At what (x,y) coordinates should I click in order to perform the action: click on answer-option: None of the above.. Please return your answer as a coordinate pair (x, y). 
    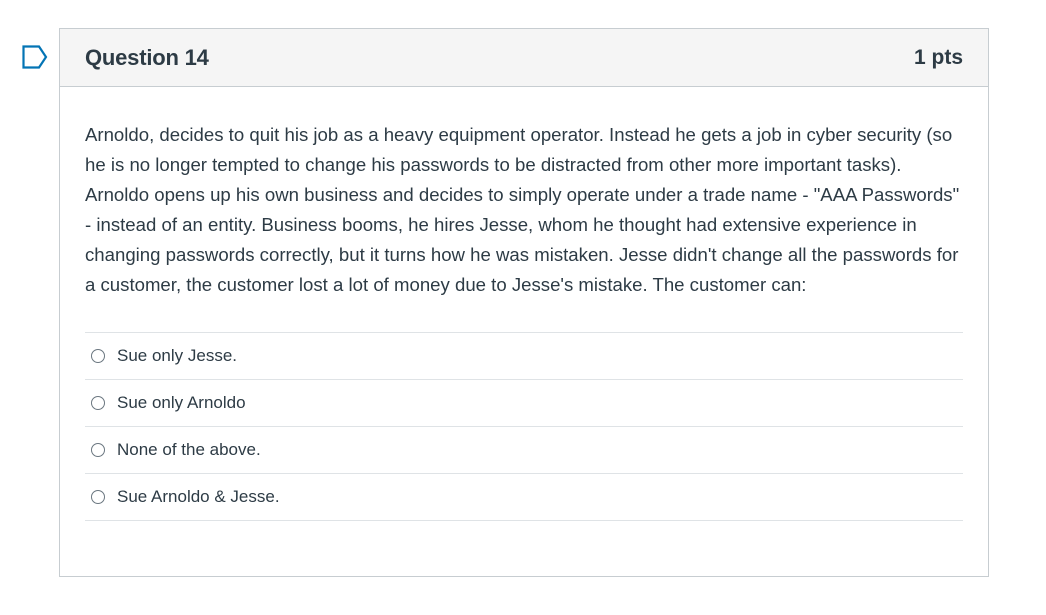
    Looking at the image, I should click on (524, 450).